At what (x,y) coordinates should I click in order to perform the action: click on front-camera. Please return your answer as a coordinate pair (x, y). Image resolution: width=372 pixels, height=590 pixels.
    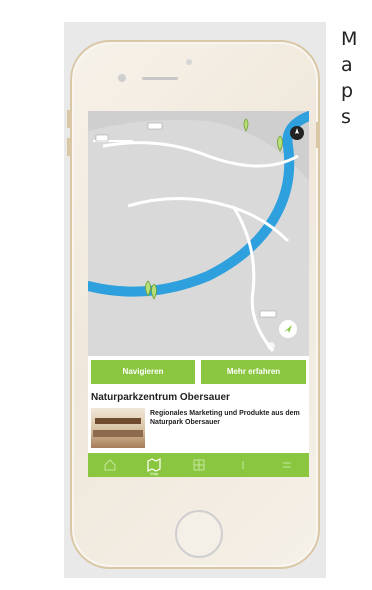
    Looking at the image, I should click on (122, 78).